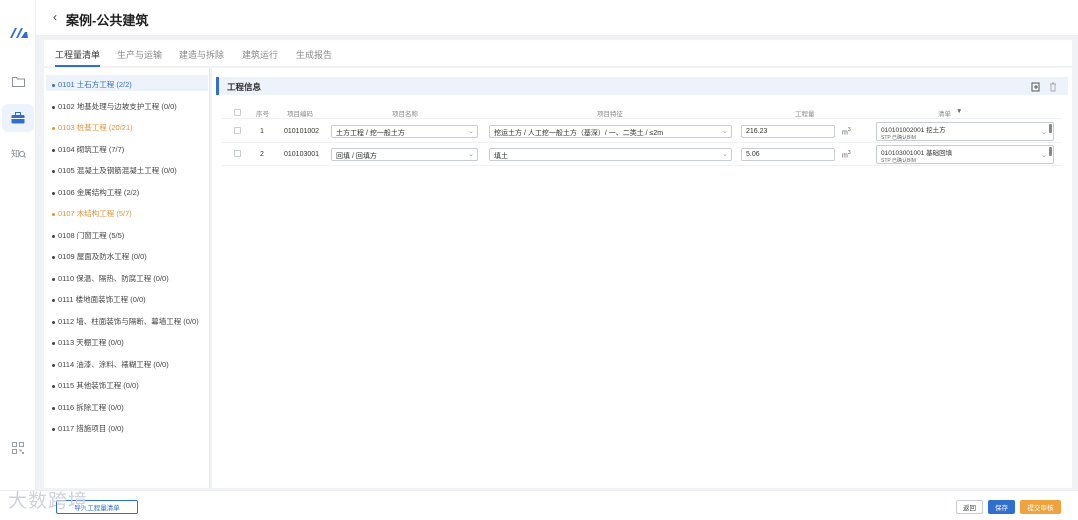  Describe the element at coordinates (114, 106) in the screenshot. I see `category-item-0102: 0102 地基处理与边坡支护工程 (0/0)` at that location.